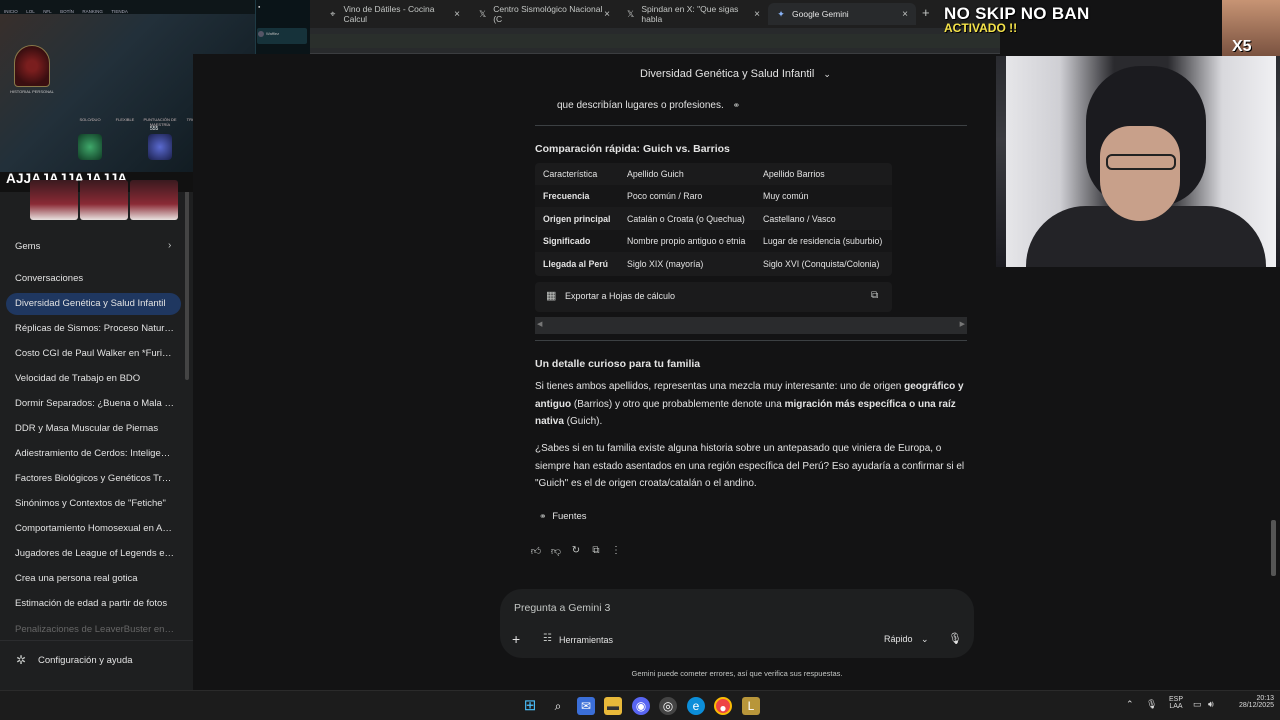  I want to click on language-indicator: ESP LAA, so click(1176, 703).